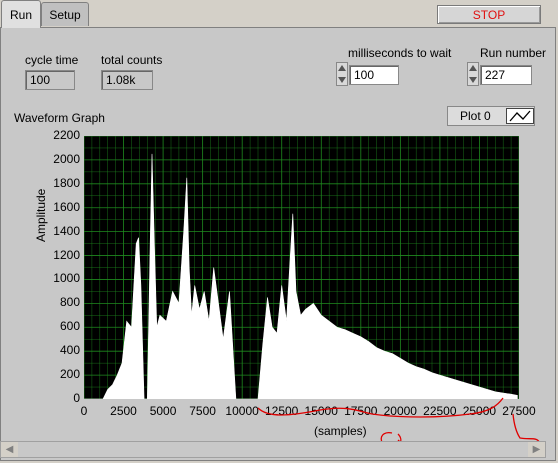 This screenshot has height=463, width=558. Describe the element at coordinates (399, 425) in the screenshot. I see `annotation-scribble` at that location.